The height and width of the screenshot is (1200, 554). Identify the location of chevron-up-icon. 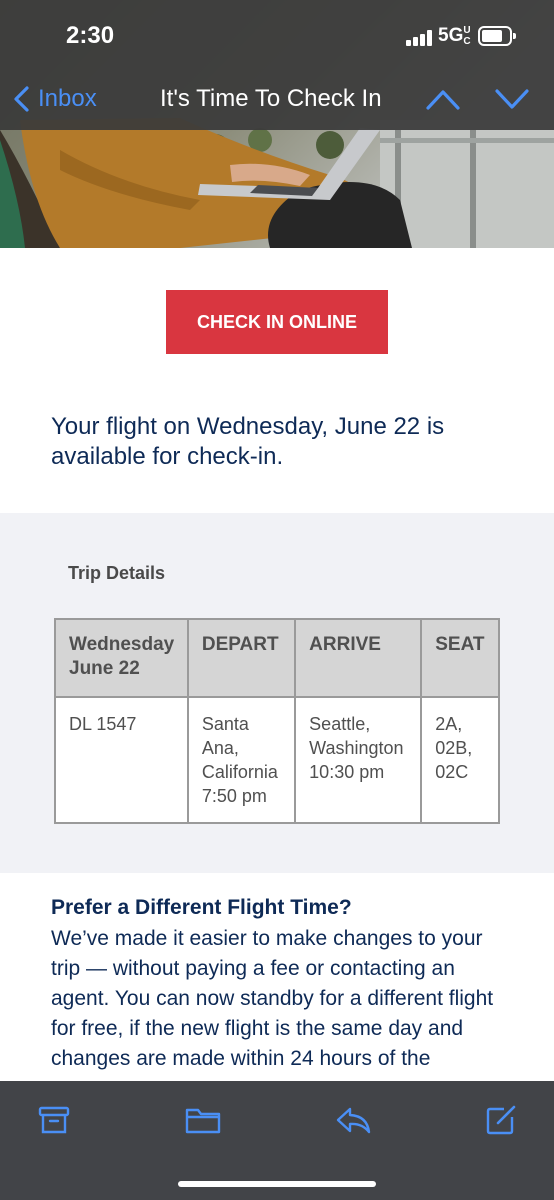
(443, 100).